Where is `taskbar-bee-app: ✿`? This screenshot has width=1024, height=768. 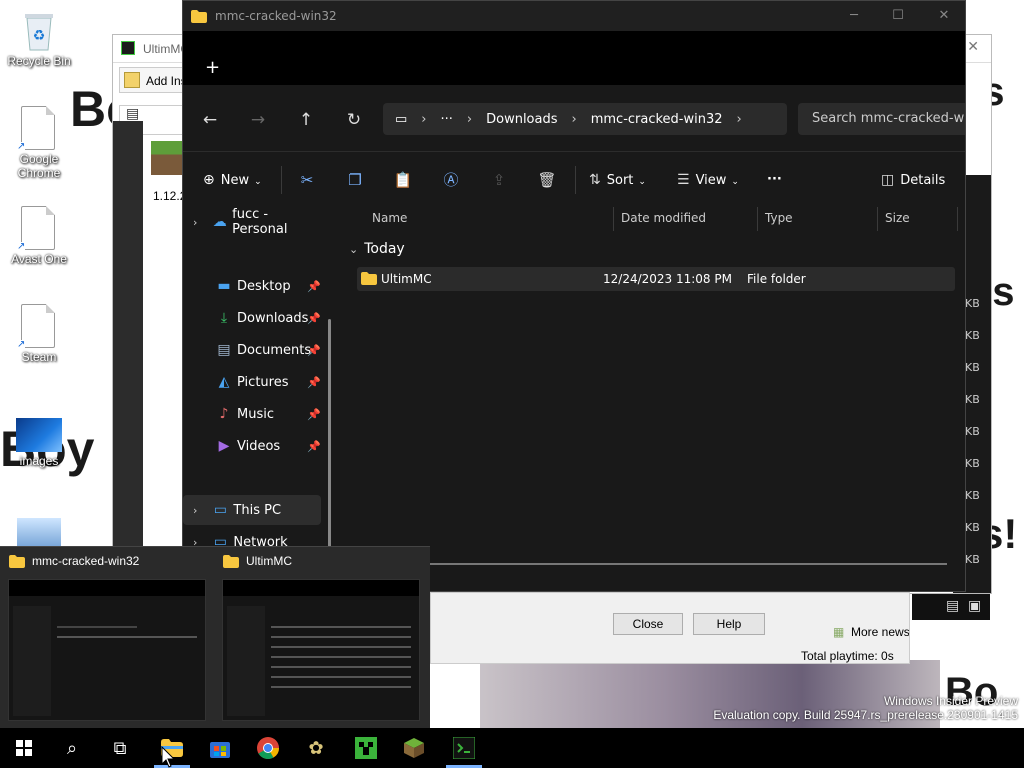
taskbar-bee-app: ✿ is located at coordinates (316, 748).